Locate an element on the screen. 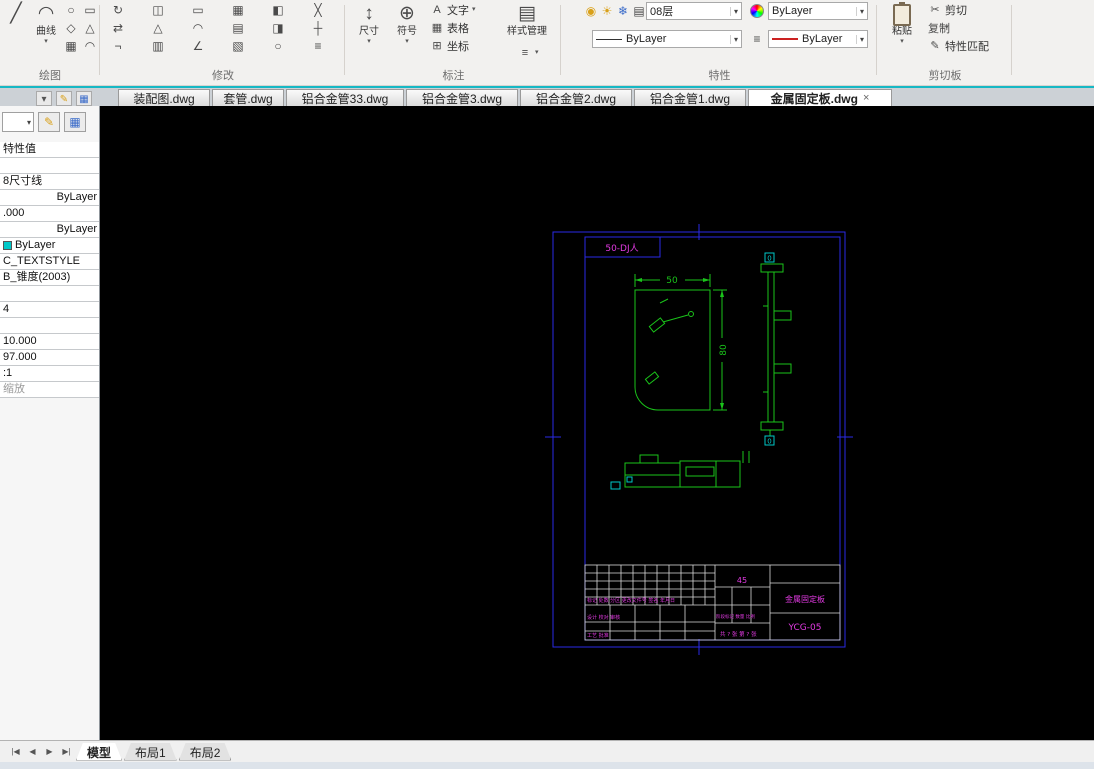 The width and height of the screenshot is (1094, 769). property-row: .000 is located at coordinates (49, 214).